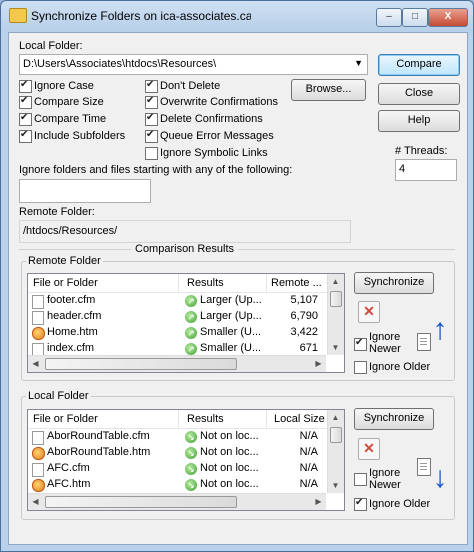  What do you see at coordinates (360, 344) in the screenshot?
I see `remote-ignore-newer-checkbox` at bounding box center [360, 344].